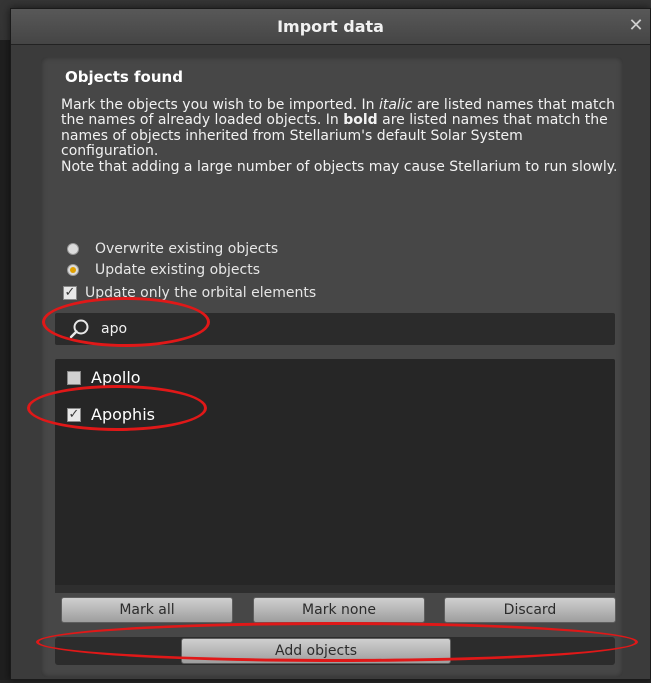 The image size is (651, 683). I want to click on overwrite-option: Overwrite existing objects, so click(172, 249).